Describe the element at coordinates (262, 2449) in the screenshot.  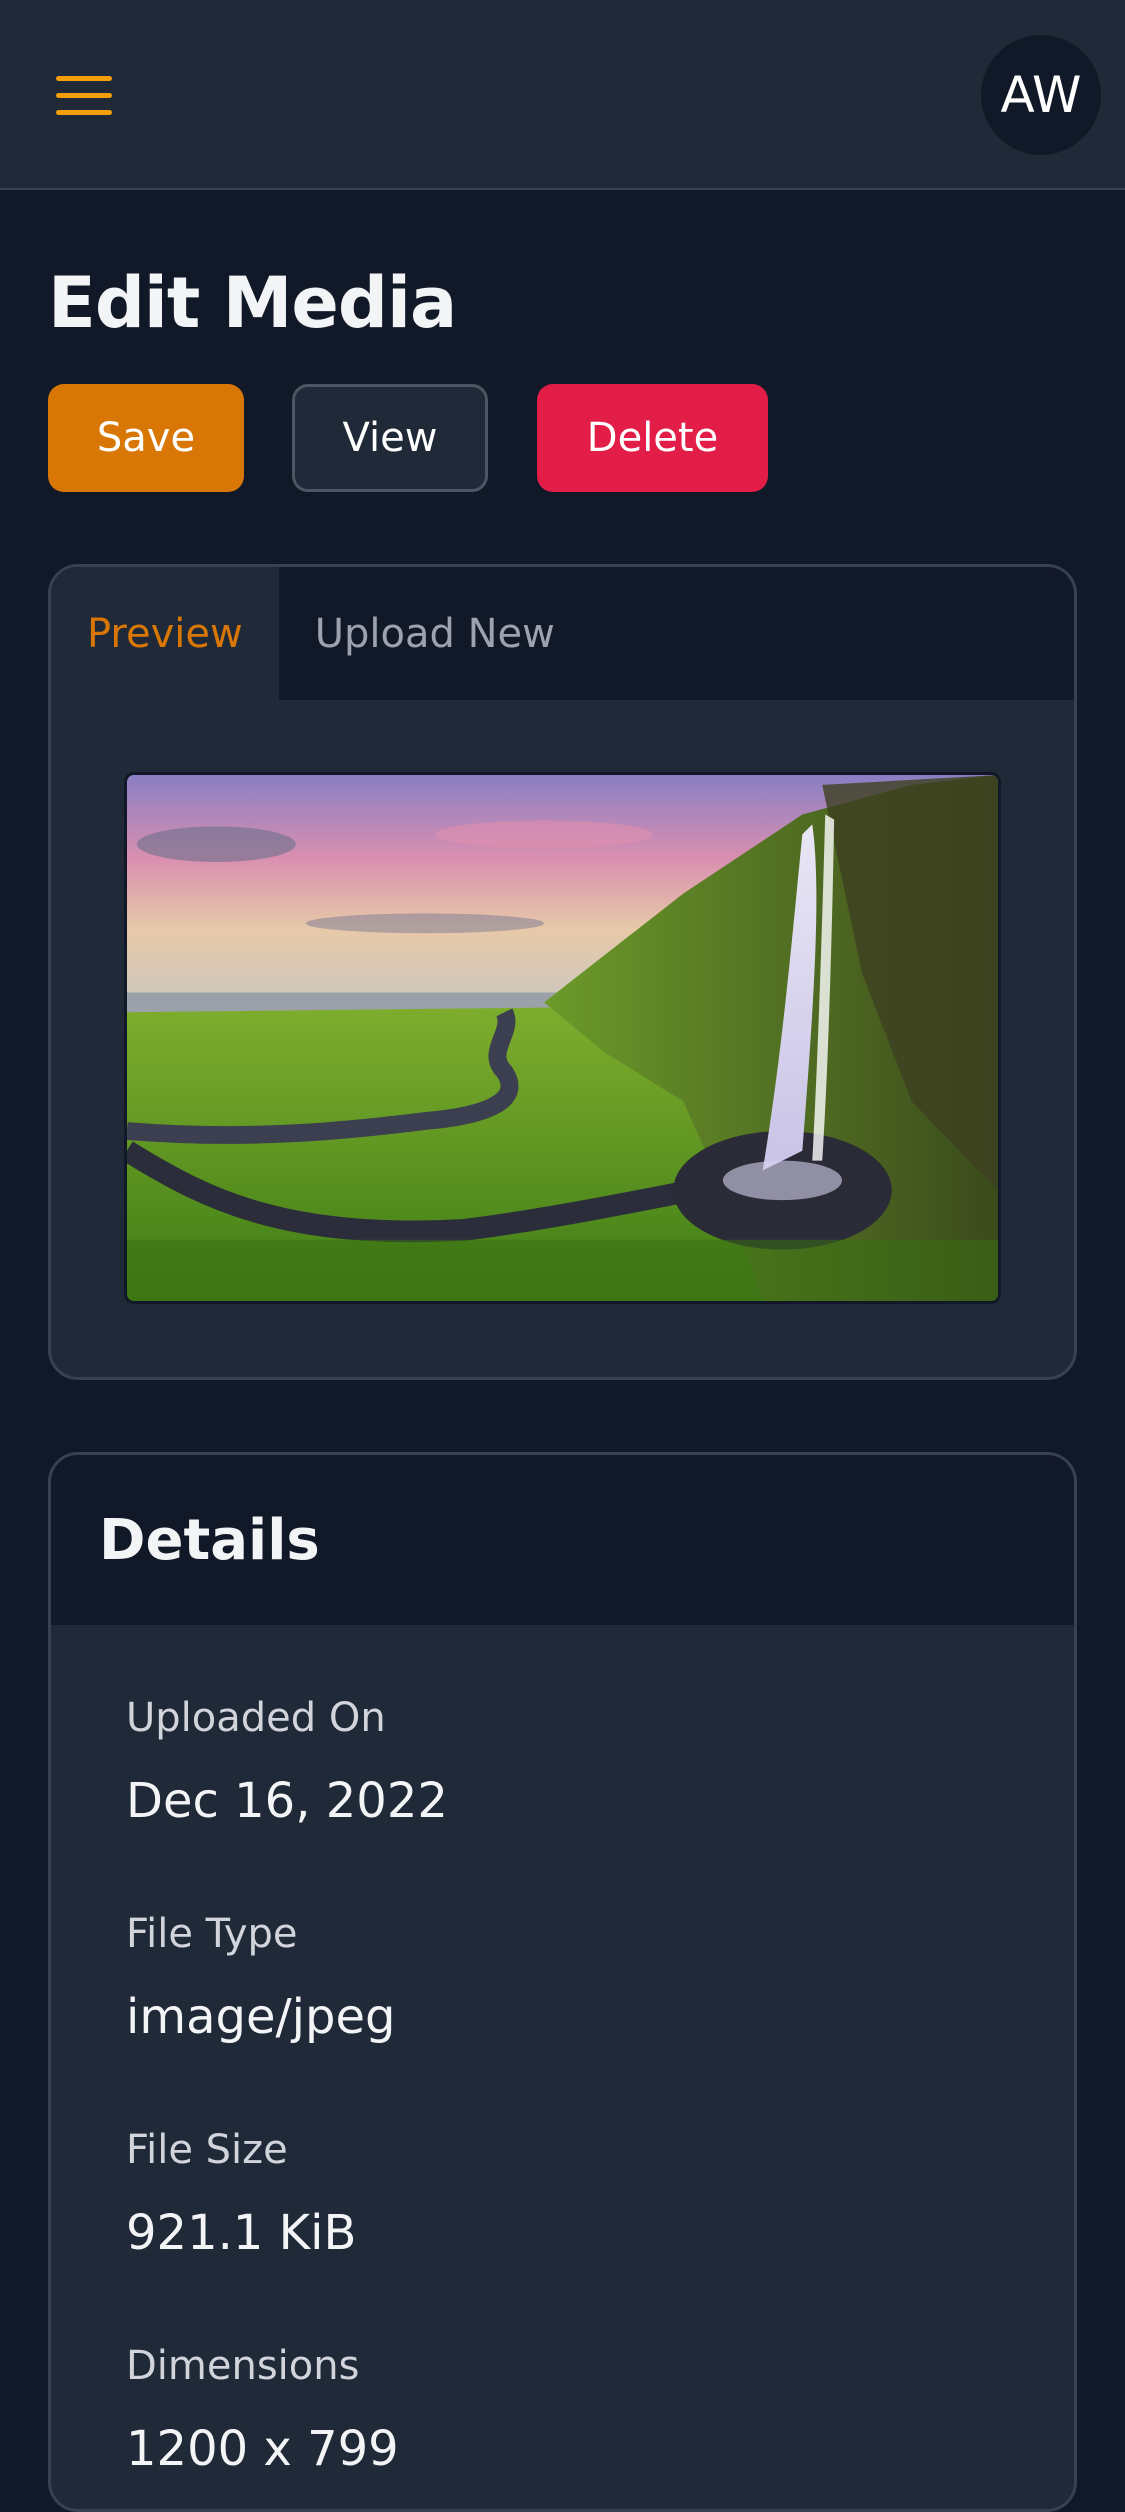
I see `dimensions-value: 1200 x 799` at that location.